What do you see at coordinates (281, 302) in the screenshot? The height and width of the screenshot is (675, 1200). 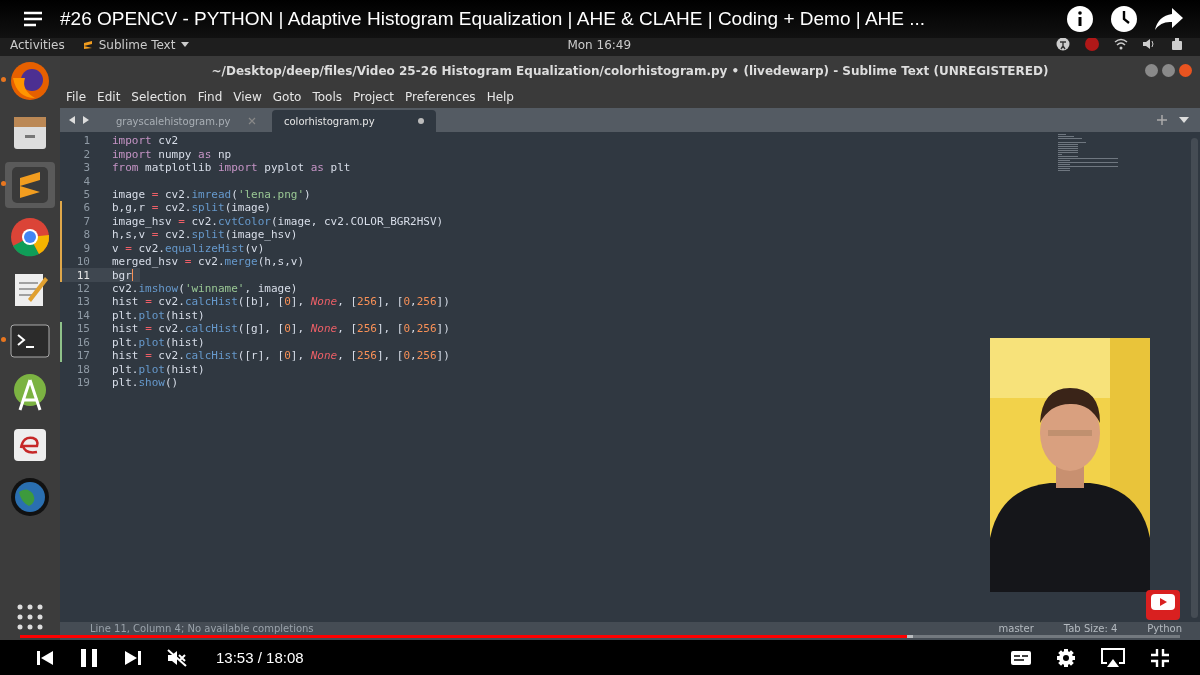 I see `code-line: hist = cv2.calcHist([b], [0], None, [256], [0,256])` at bounding box center [281, 302].